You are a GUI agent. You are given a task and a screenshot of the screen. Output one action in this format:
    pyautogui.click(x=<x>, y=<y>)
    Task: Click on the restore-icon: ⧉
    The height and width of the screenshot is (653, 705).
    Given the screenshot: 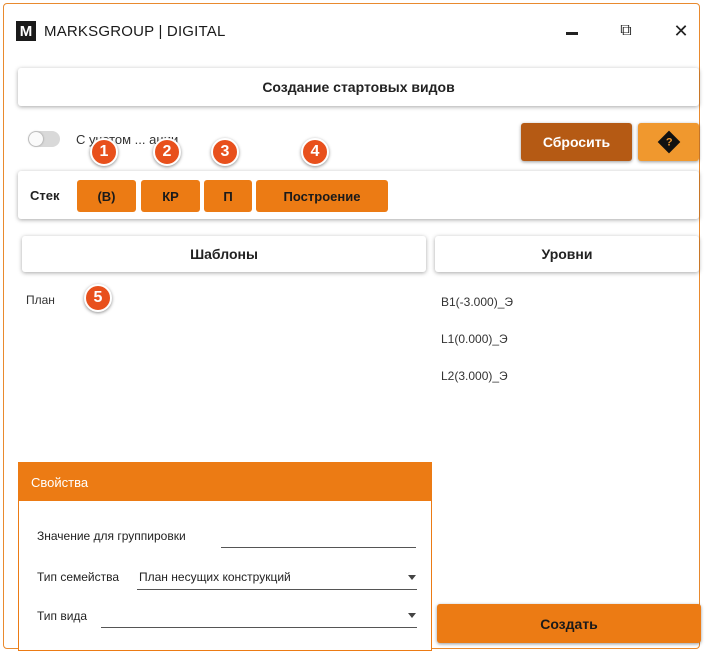 What is the action you would take?
    pyautogui.click(x=626, y=30)
    